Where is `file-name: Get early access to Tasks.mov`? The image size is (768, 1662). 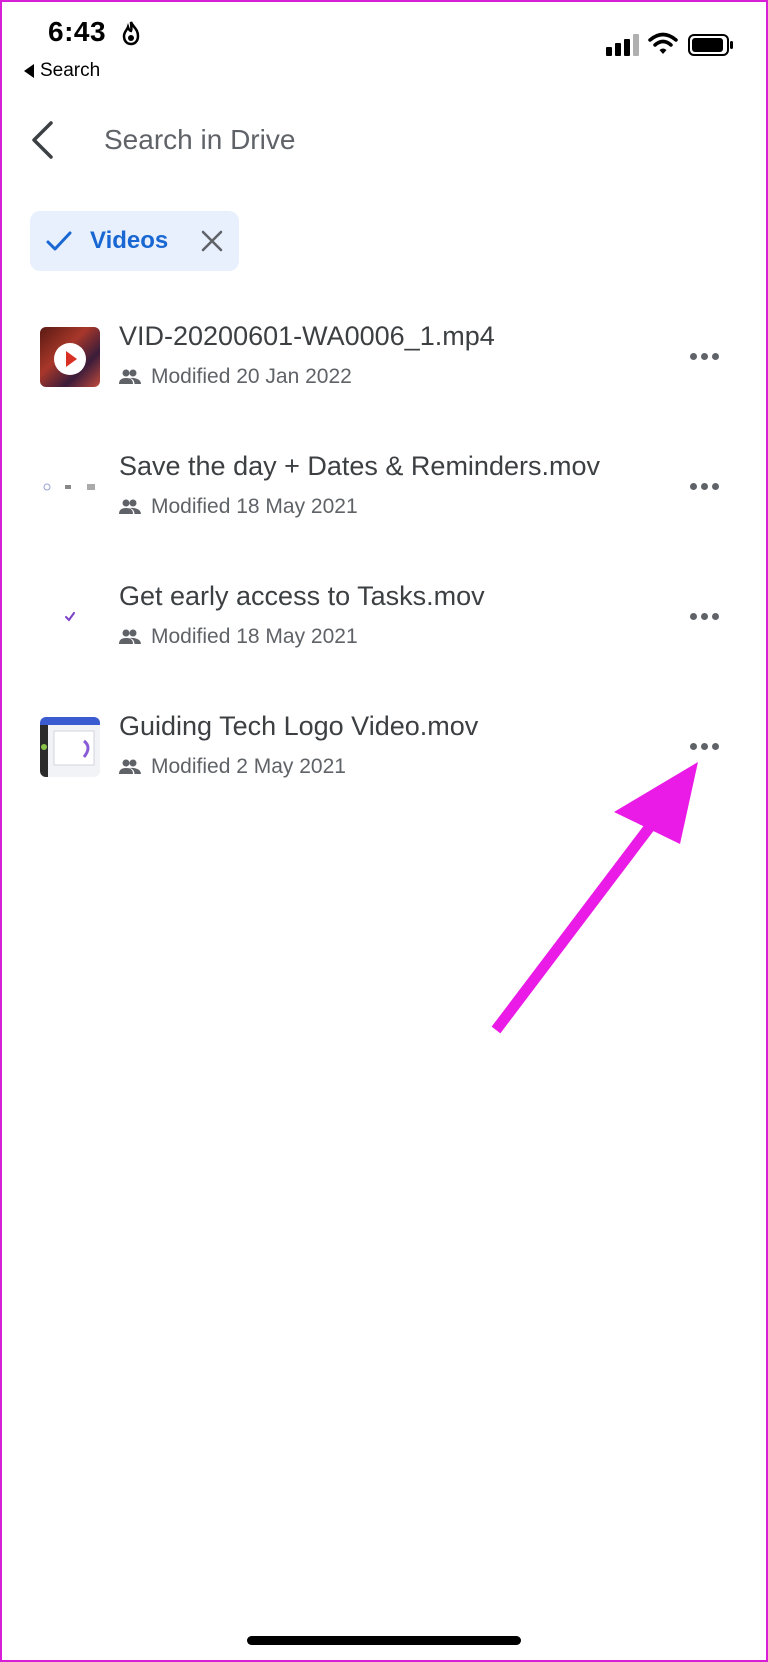 file-name: Get early access to Tasks.mov is located at coordinates (302, 596).